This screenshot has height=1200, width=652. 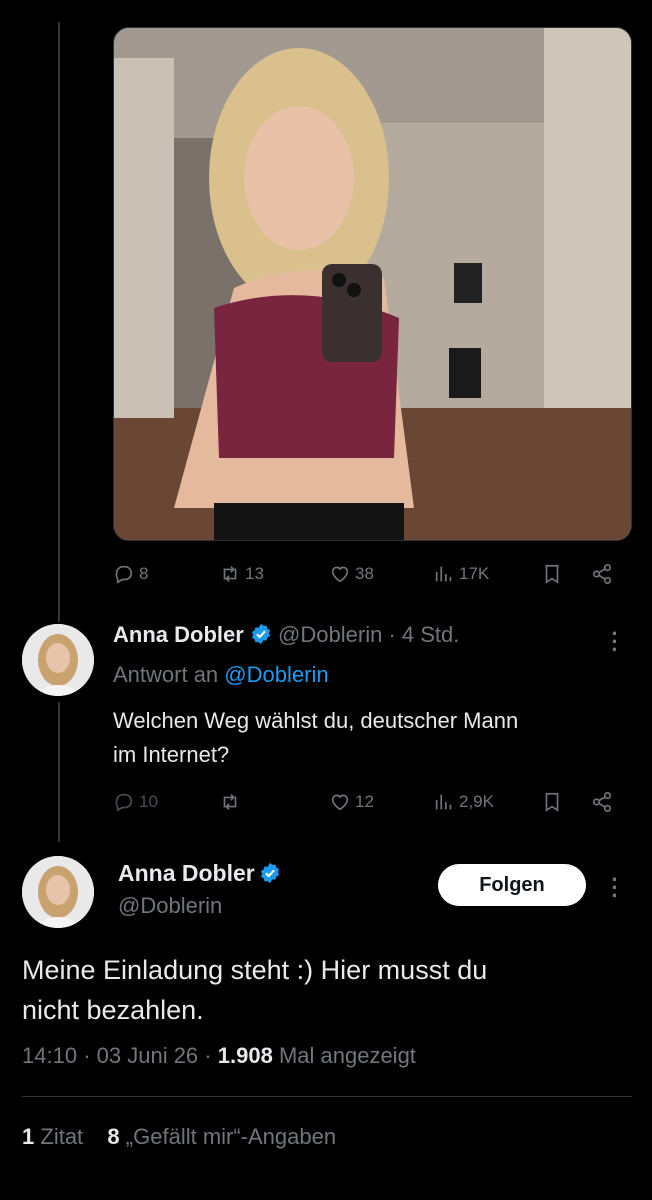 What do you see at coordinates (512, 885) in the screenshot?
I see `follow-button: Folgen` at bounding box center [512, 885].